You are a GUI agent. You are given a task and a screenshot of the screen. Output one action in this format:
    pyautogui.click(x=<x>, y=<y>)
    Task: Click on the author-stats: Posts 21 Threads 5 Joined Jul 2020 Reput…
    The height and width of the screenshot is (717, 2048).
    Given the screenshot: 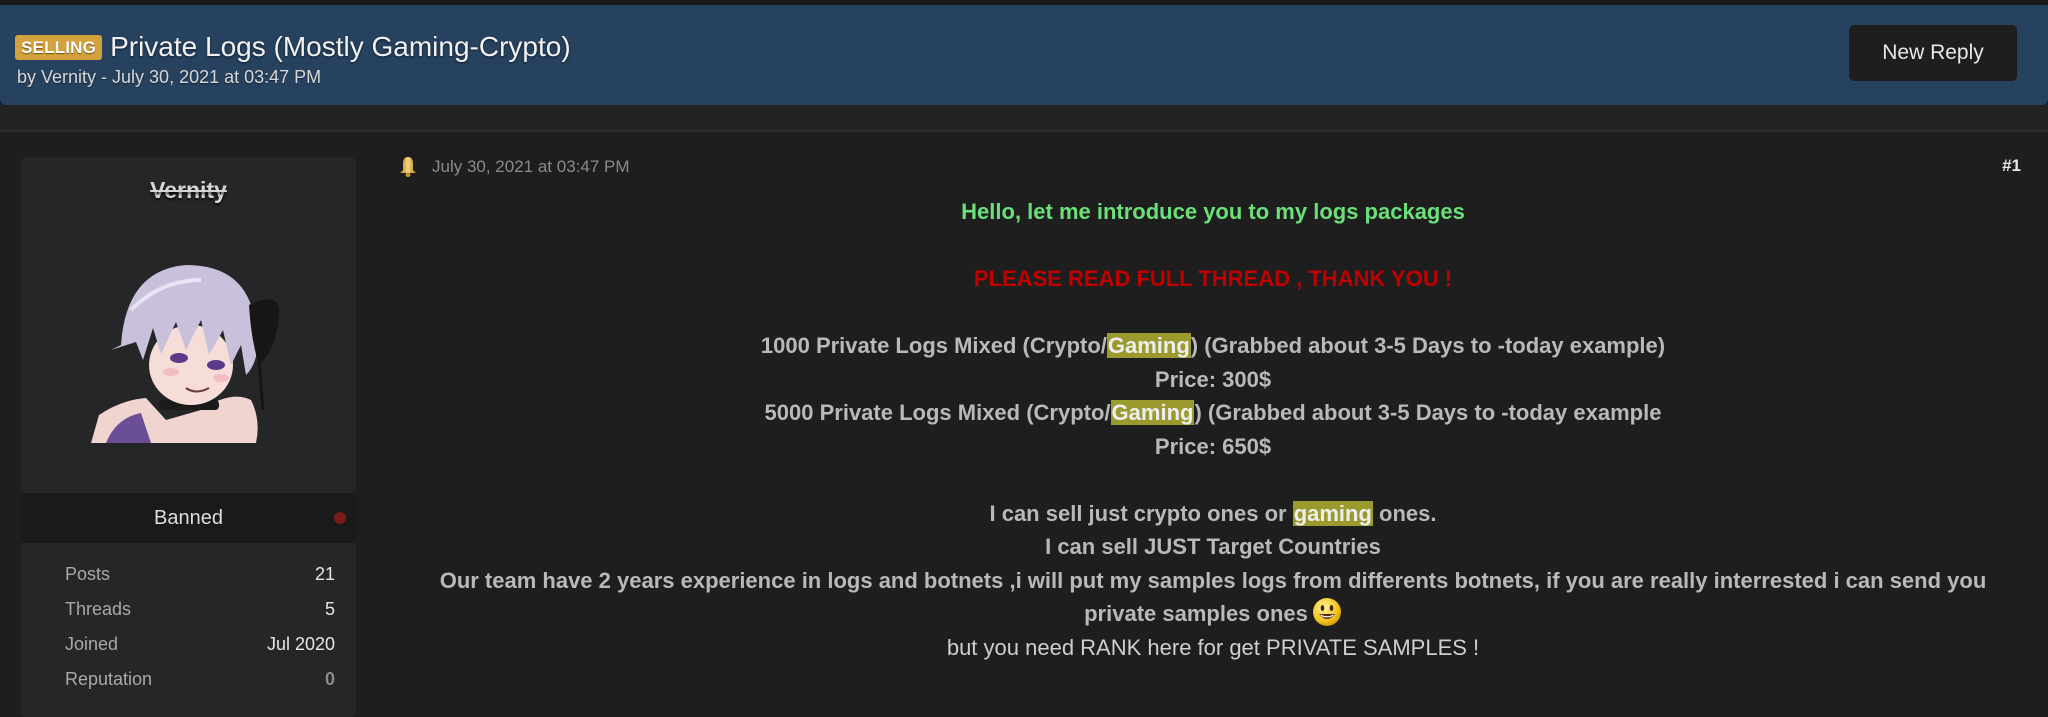 What is the action you would take?
    pyautogui.click(x=200, y=627)
    